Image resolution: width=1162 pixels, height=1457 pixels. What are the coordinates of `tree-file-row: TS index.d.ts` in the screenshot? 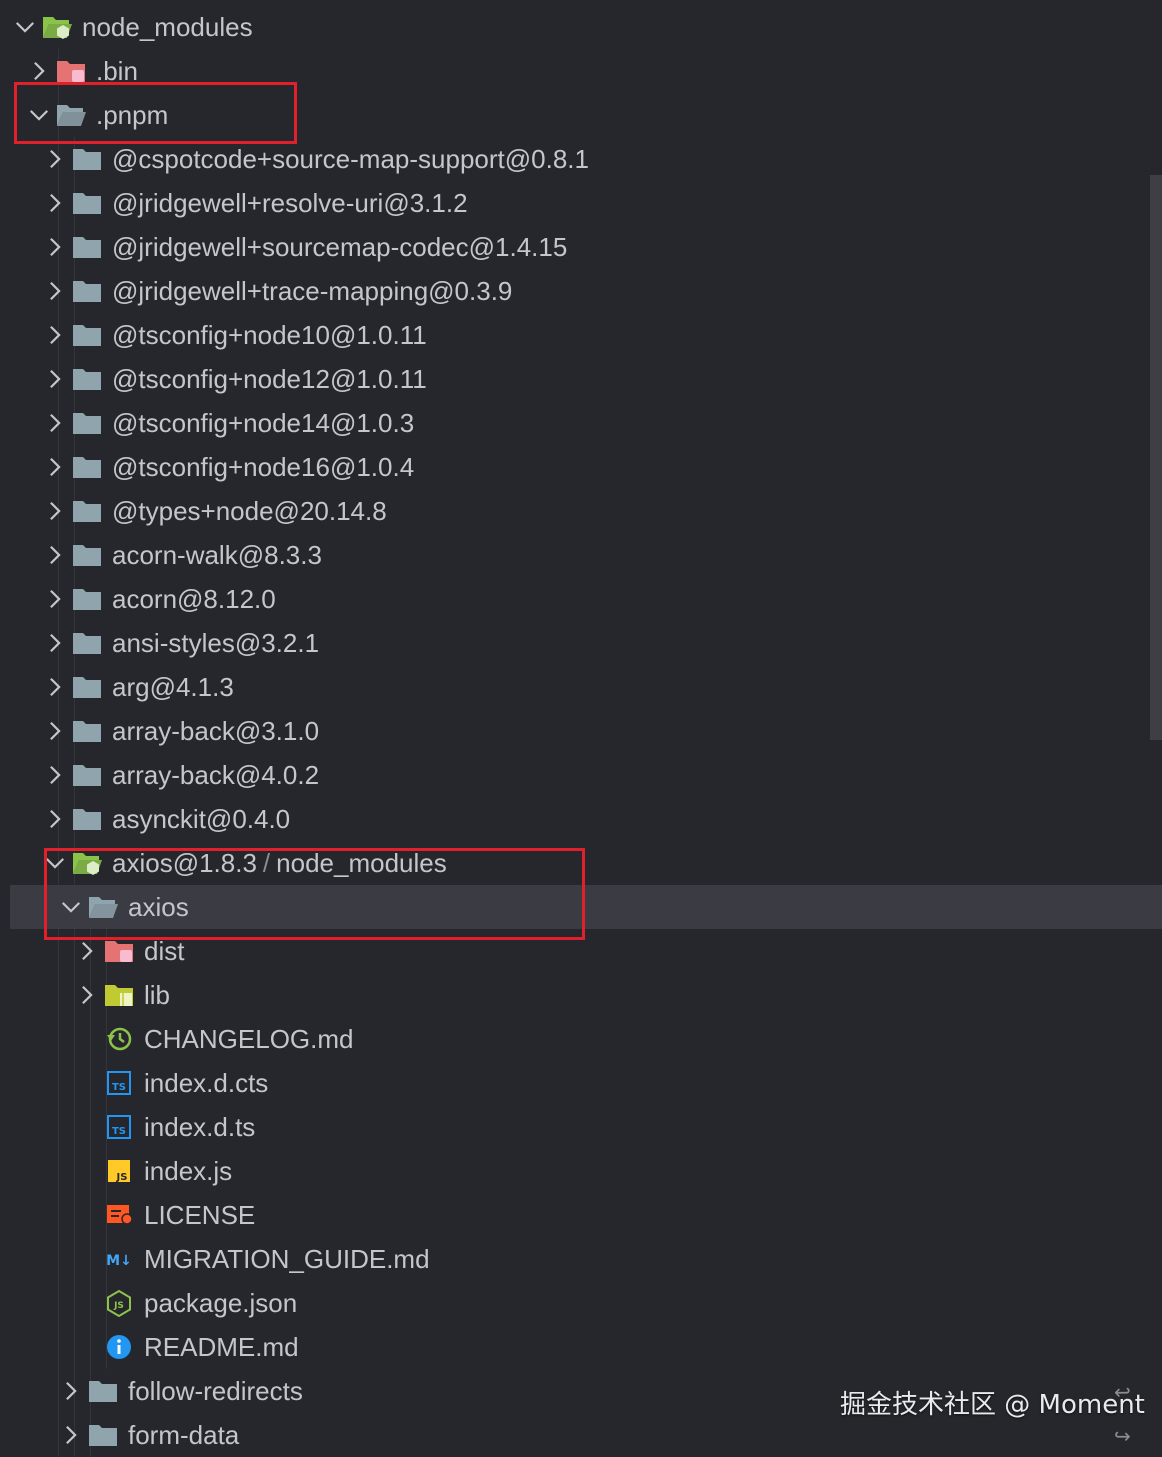 It's located at (586, 1127).